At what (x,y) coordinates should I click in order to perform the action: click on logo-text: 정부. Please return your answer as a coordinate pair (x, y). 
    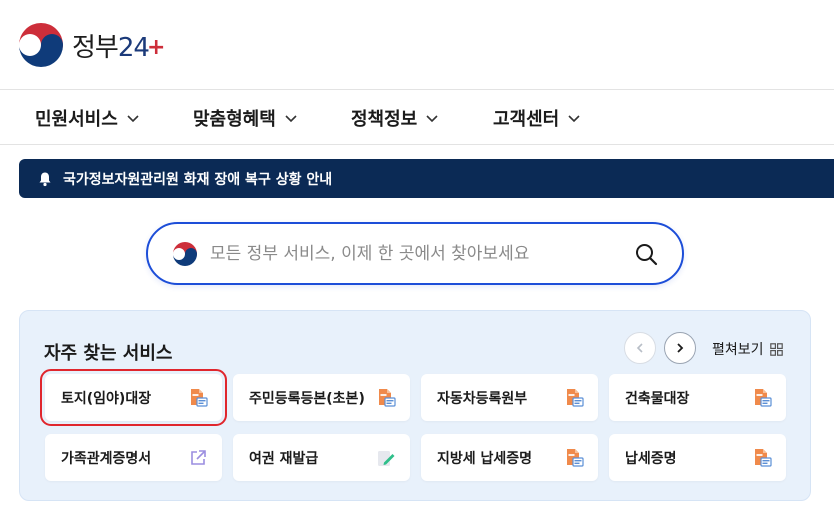
    Looking at the image, I should click on (95, 47).